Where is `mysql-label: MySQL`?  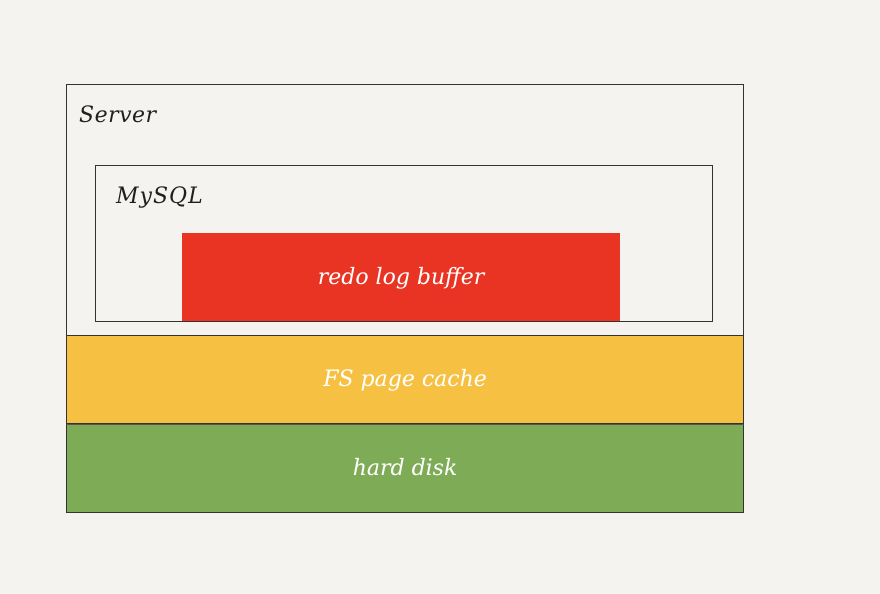 mysql-label: MySQL is located at coordinates (160, 196).